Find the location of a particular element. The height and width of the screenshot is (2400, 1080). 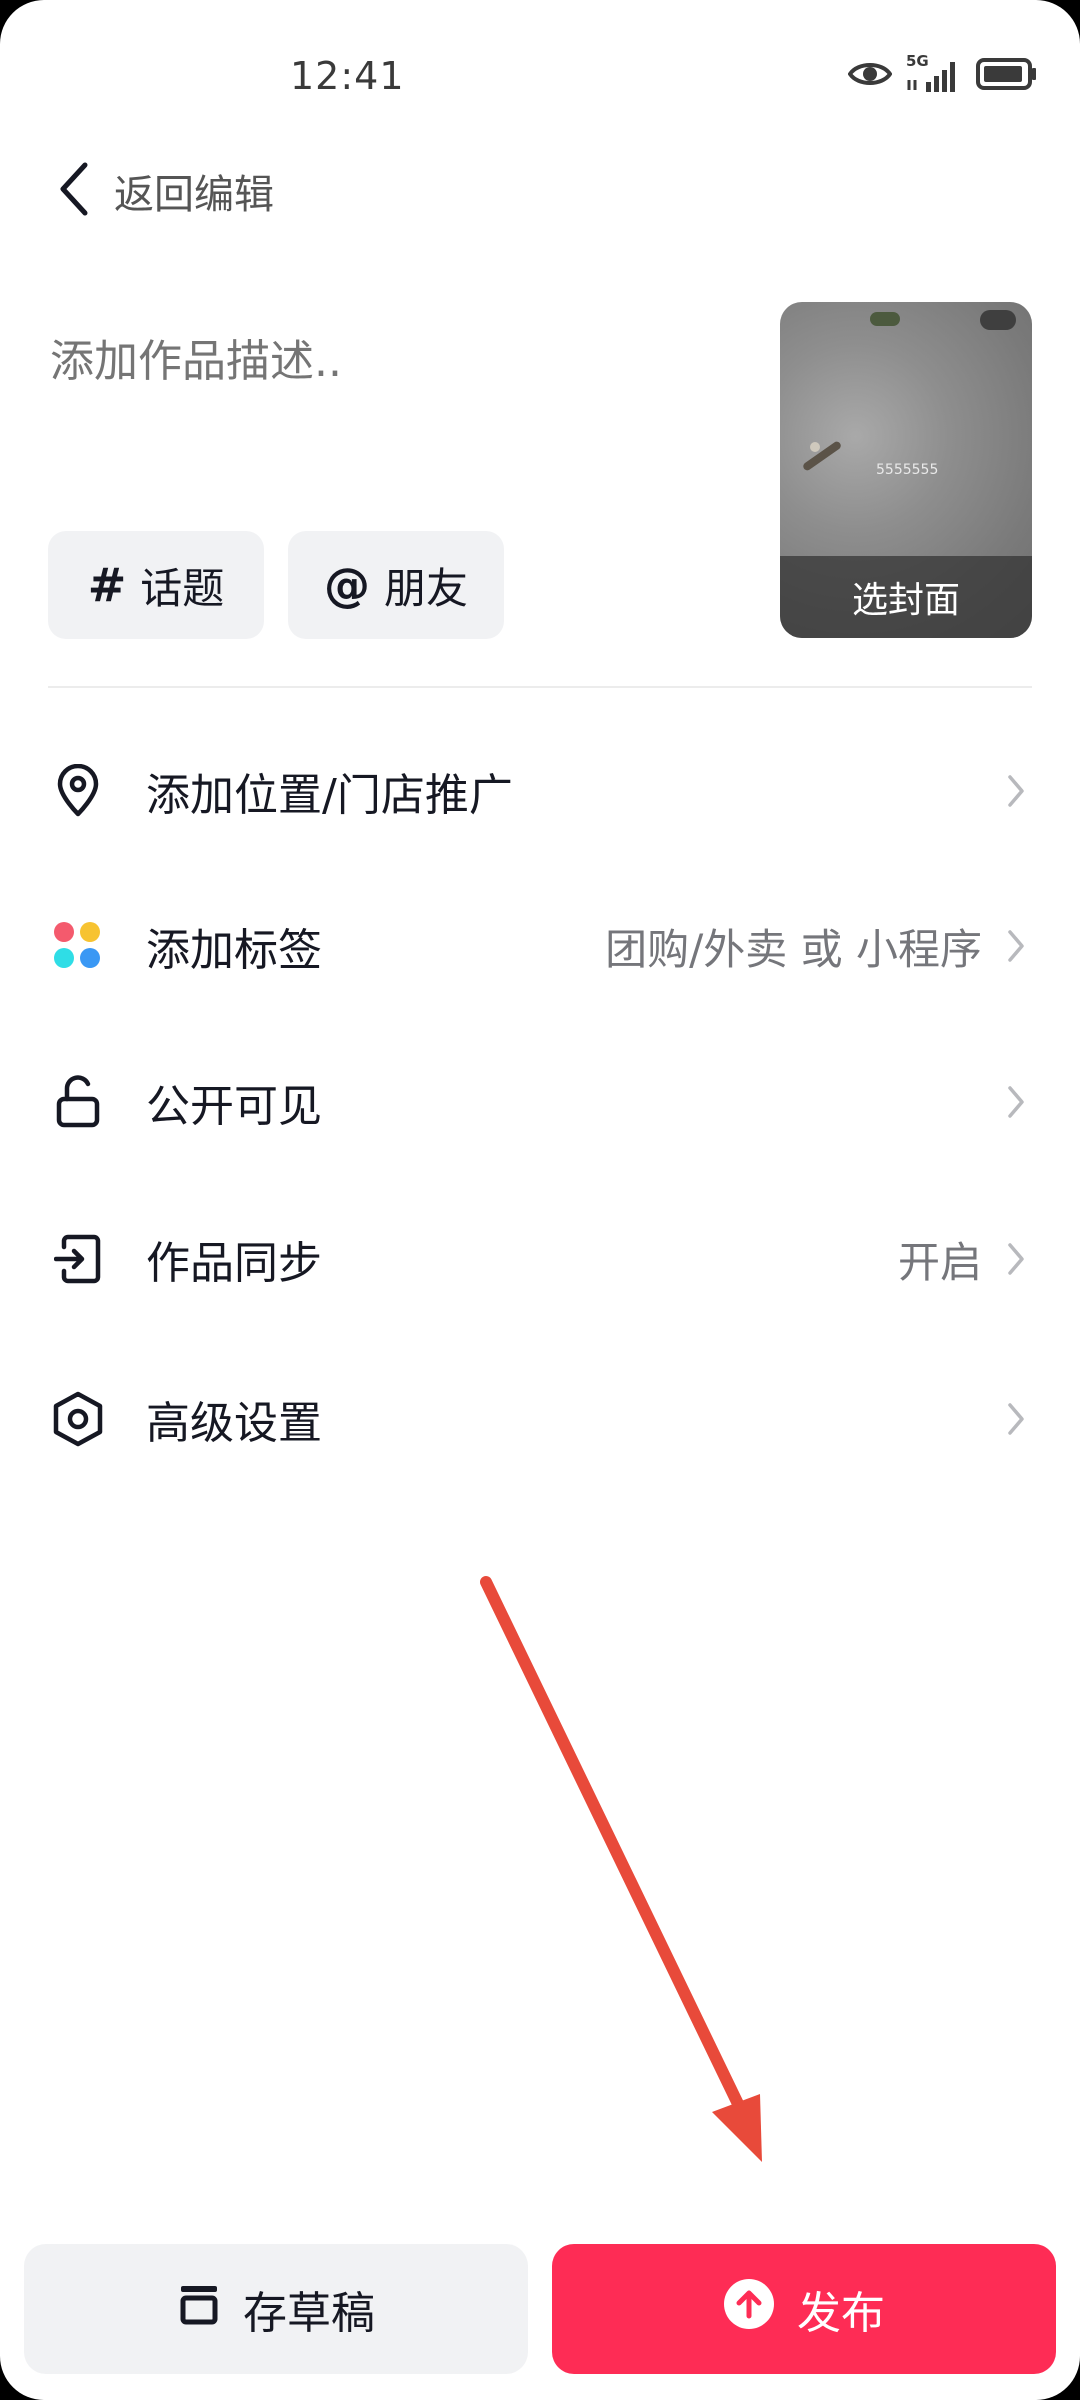

upload-arrow-icon is located at coordinates (749, 2309).